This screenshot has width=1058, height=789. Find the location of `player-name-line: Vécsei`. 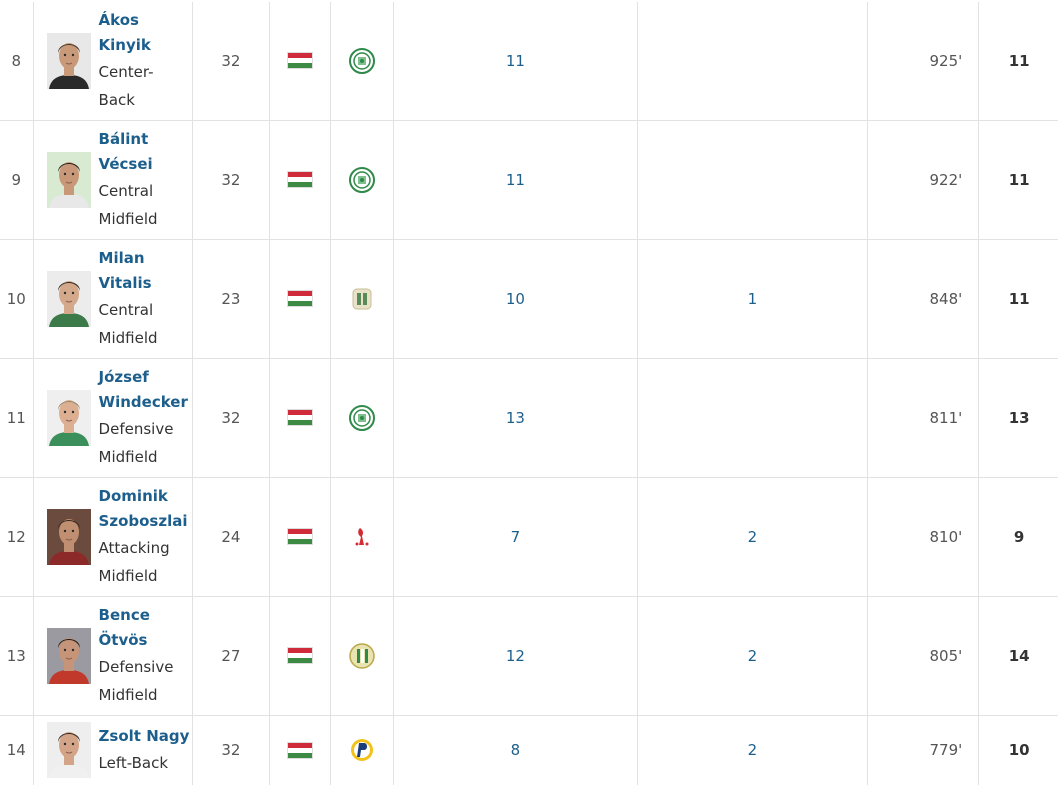

player-name-line: Vécsei is located at coordinates (128, 164).